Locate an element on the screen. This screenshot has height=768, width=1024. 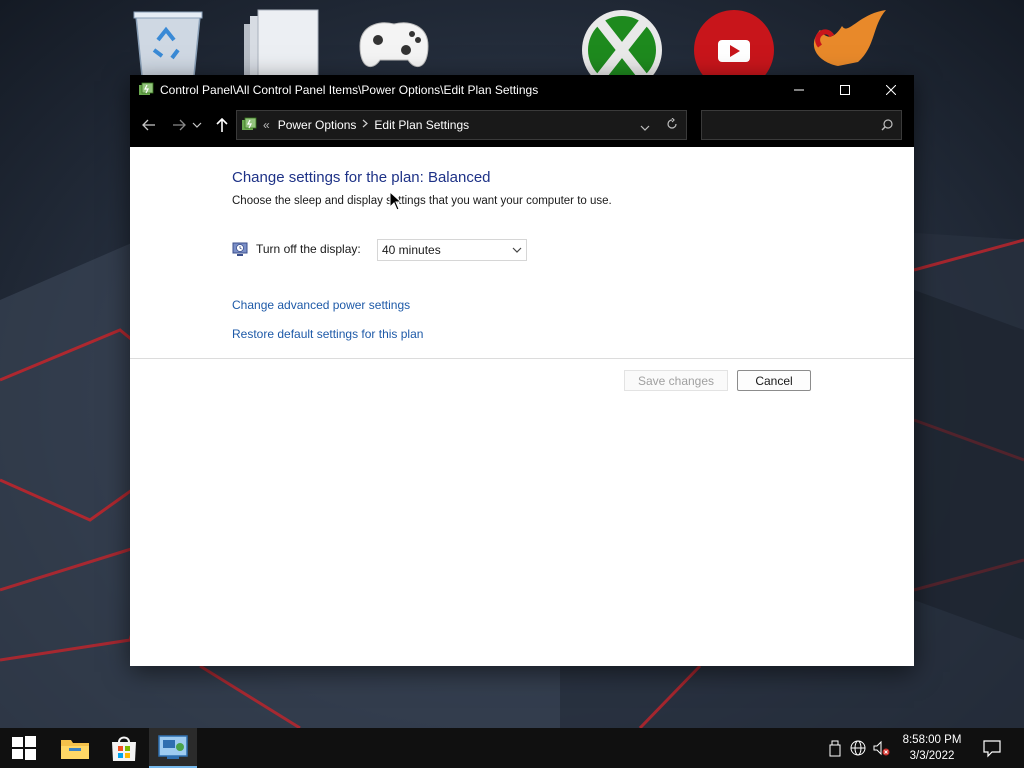
minimize-icon is located at coordinates (799, 89).